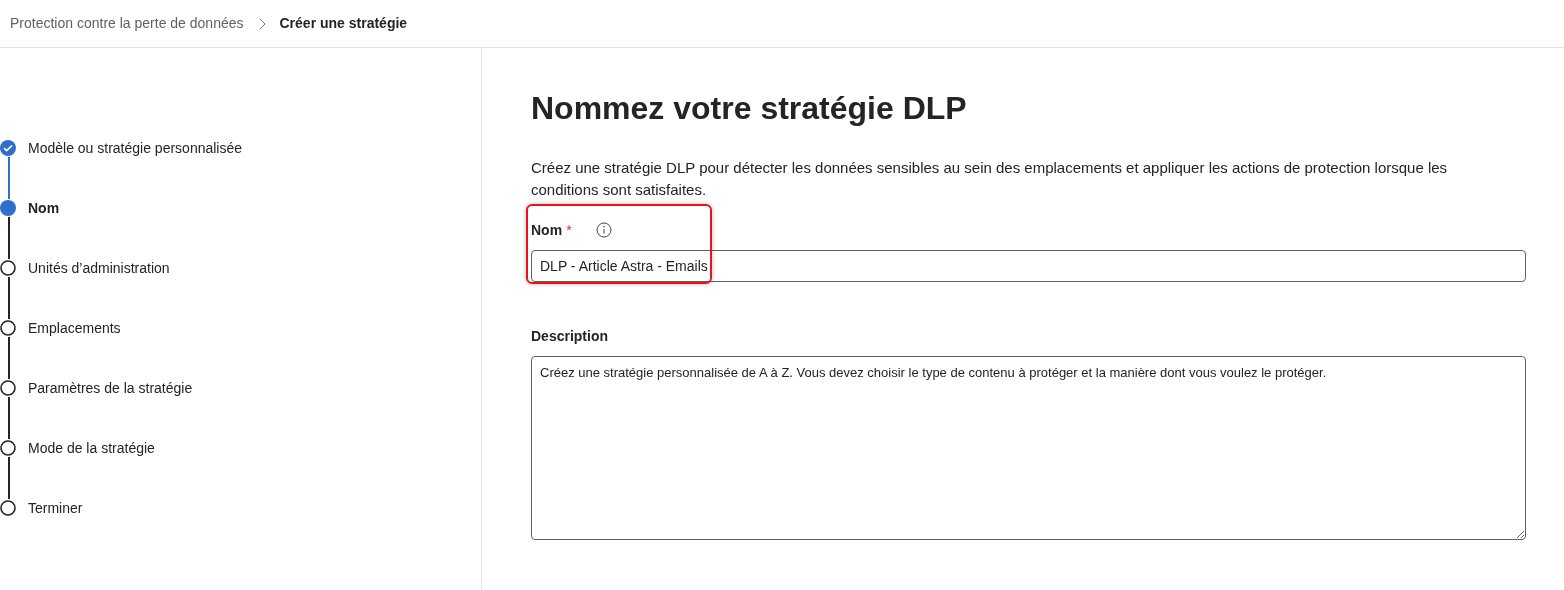 The image size is (1564, 590). Describe the element at coordinates (99, 268) in the screenshot. I see `step-label: Unités d’administration` at that location.